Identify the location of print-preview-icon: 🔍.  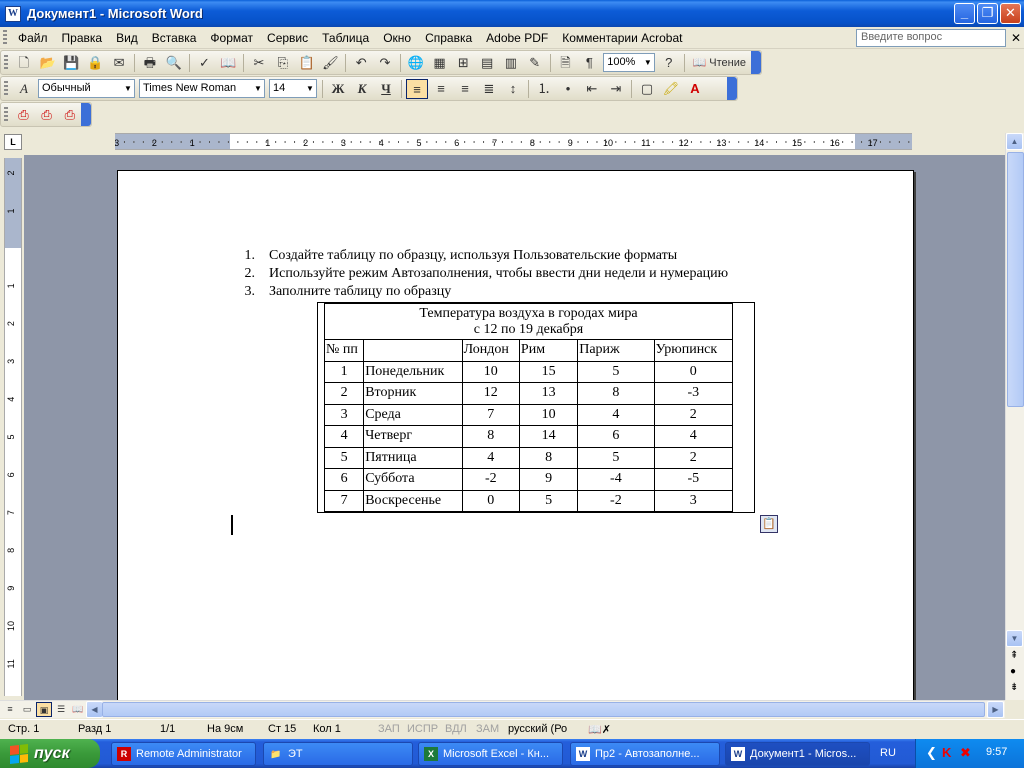
(174, 63).